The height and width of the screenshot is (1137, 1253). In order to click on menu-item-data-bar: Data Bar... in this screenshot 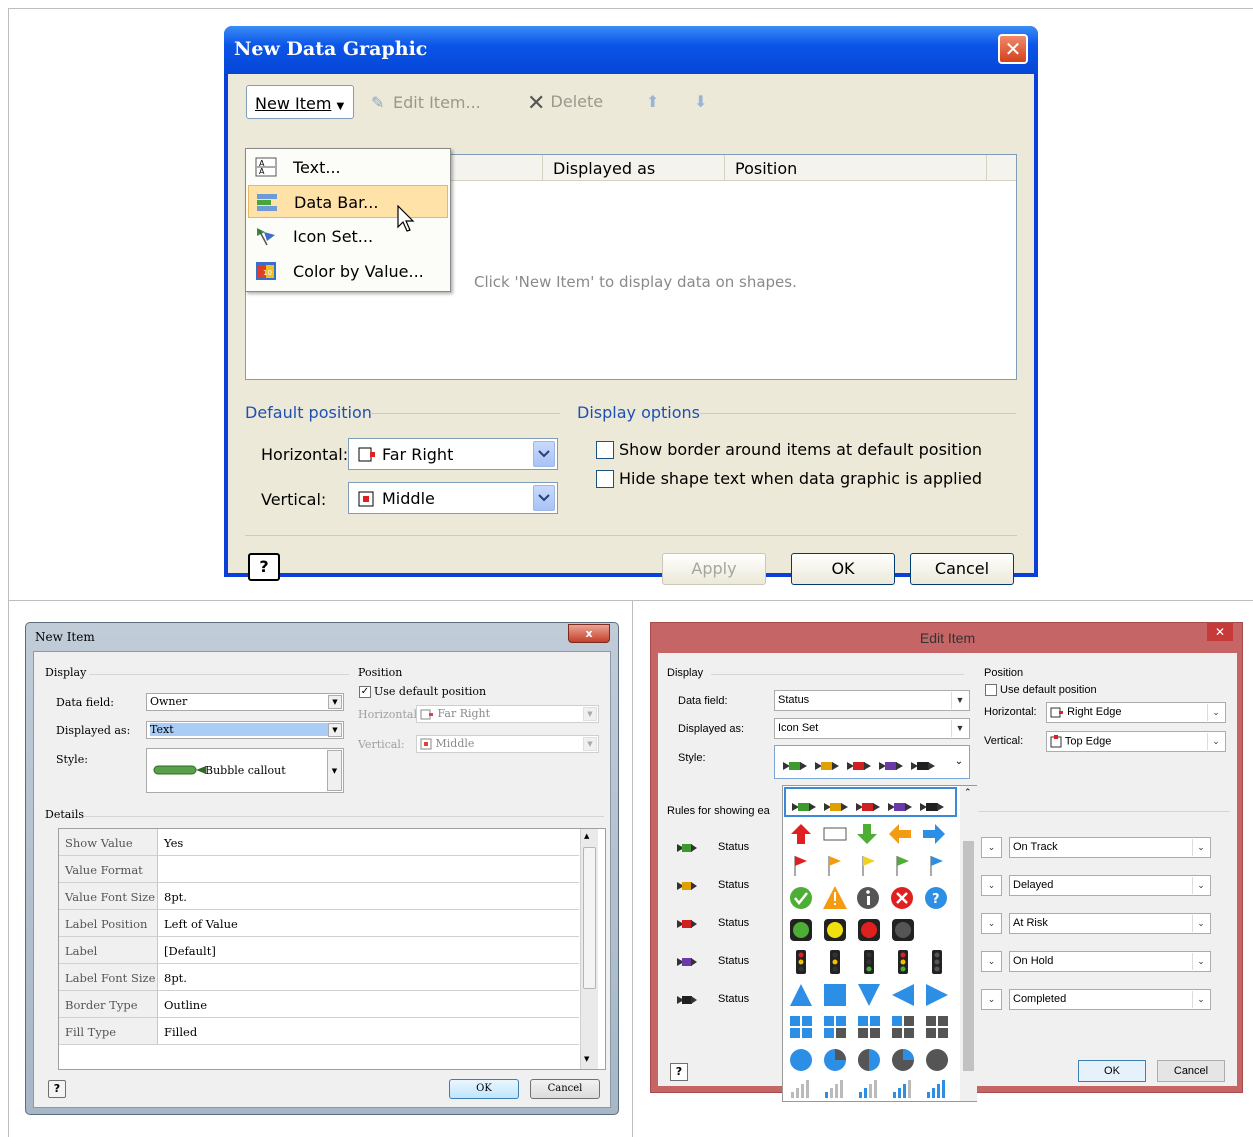, I will do `click(348, 201)`.